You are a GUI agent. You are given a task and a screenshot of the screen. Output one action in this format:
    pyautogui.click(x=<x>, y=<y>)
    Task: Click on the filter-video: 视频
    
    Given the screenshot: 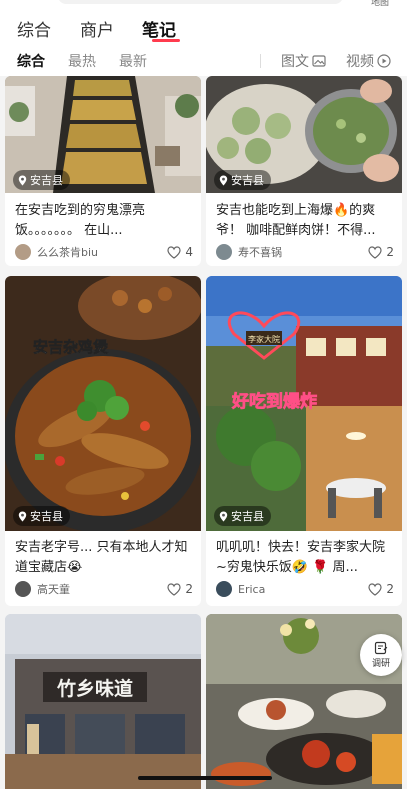 What is the action you would take?
    pyautogui.click(x=368, y=61)
    